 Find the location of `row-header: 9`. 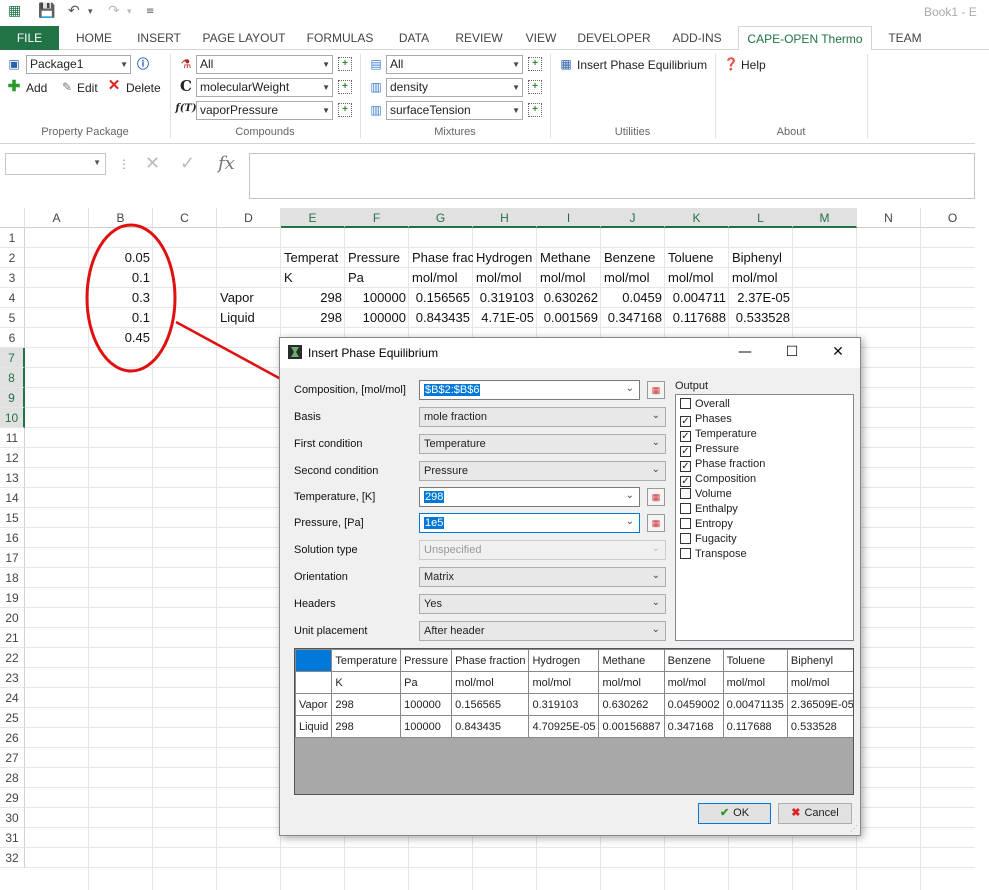

row-header: 9 is located at coordinates (12, 398).